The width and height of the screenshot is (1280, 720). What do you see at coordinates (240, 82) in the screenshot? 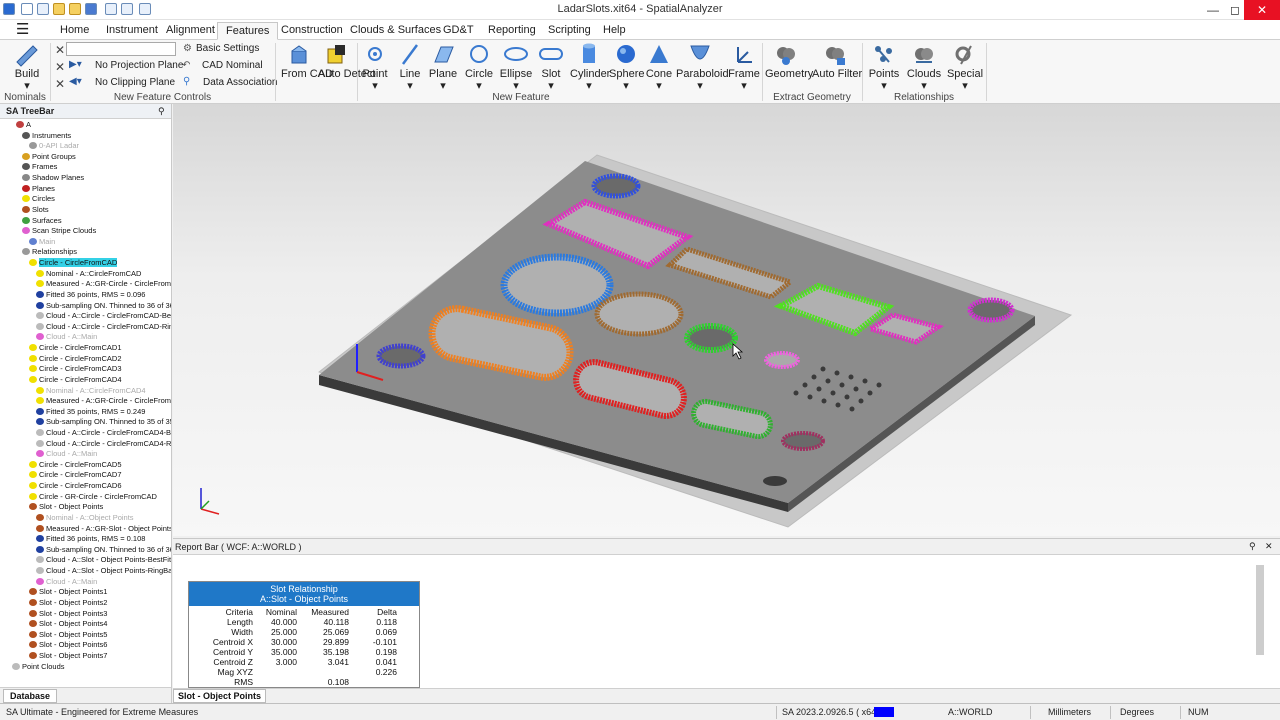
I see `data-association: Data Association` at bounding box center [240, 82].